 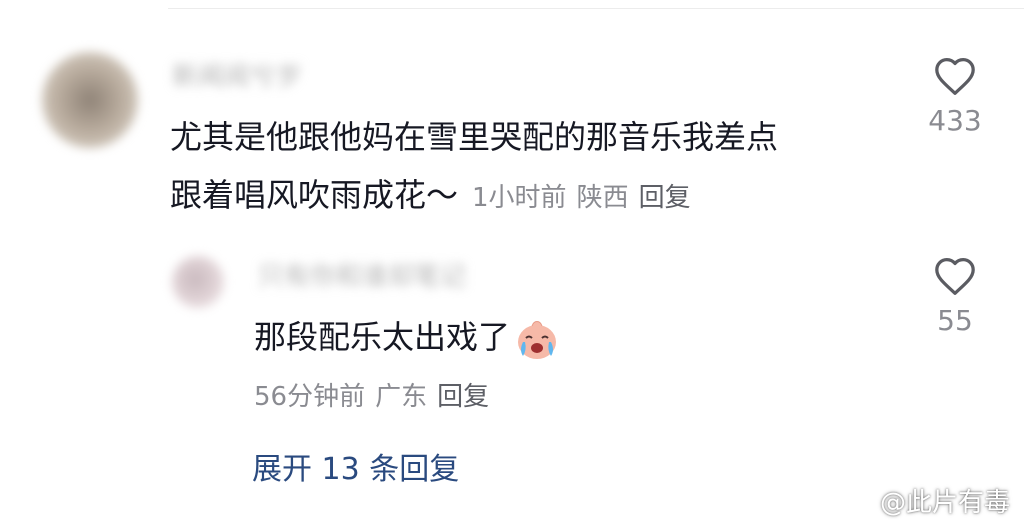 I want to click on watermark: @此片有毒, so click(x=926, y=500).